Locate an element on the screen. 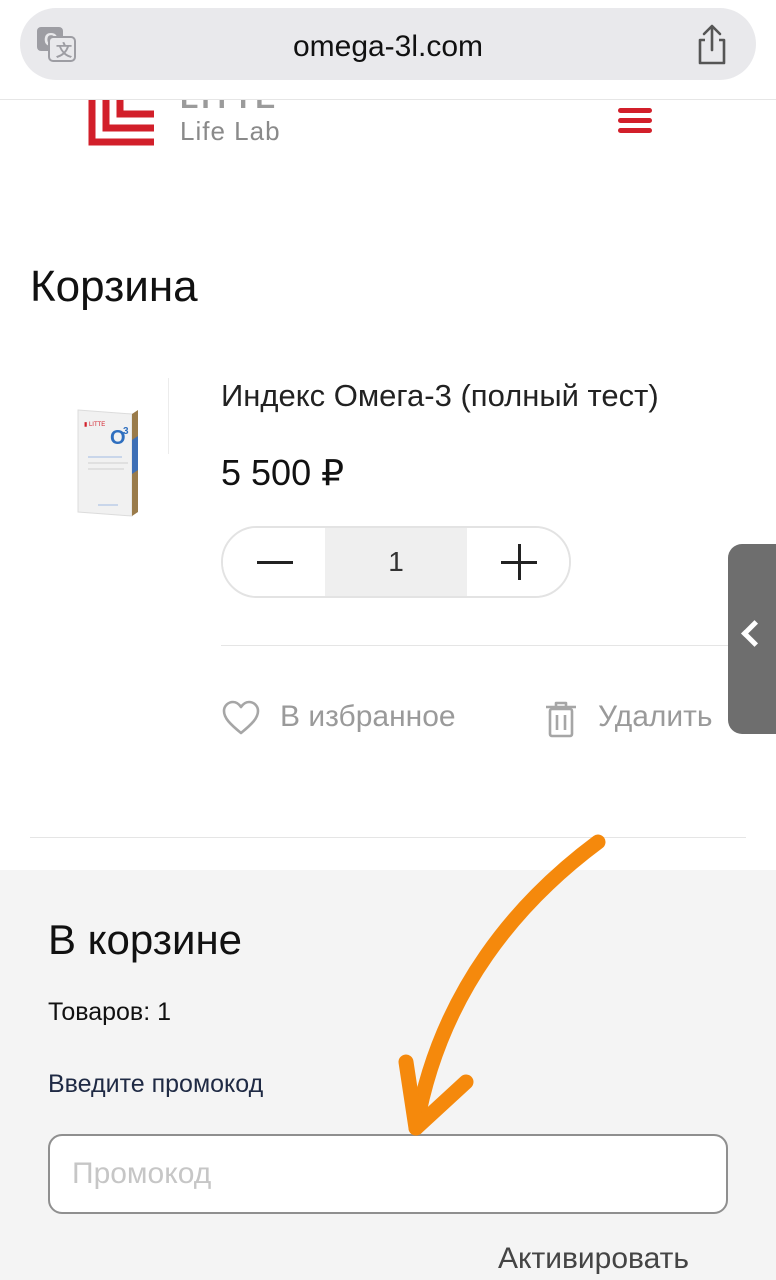 This screenshot has height=1280, width=776. thumb-divider is located at coordinates (168, 416).